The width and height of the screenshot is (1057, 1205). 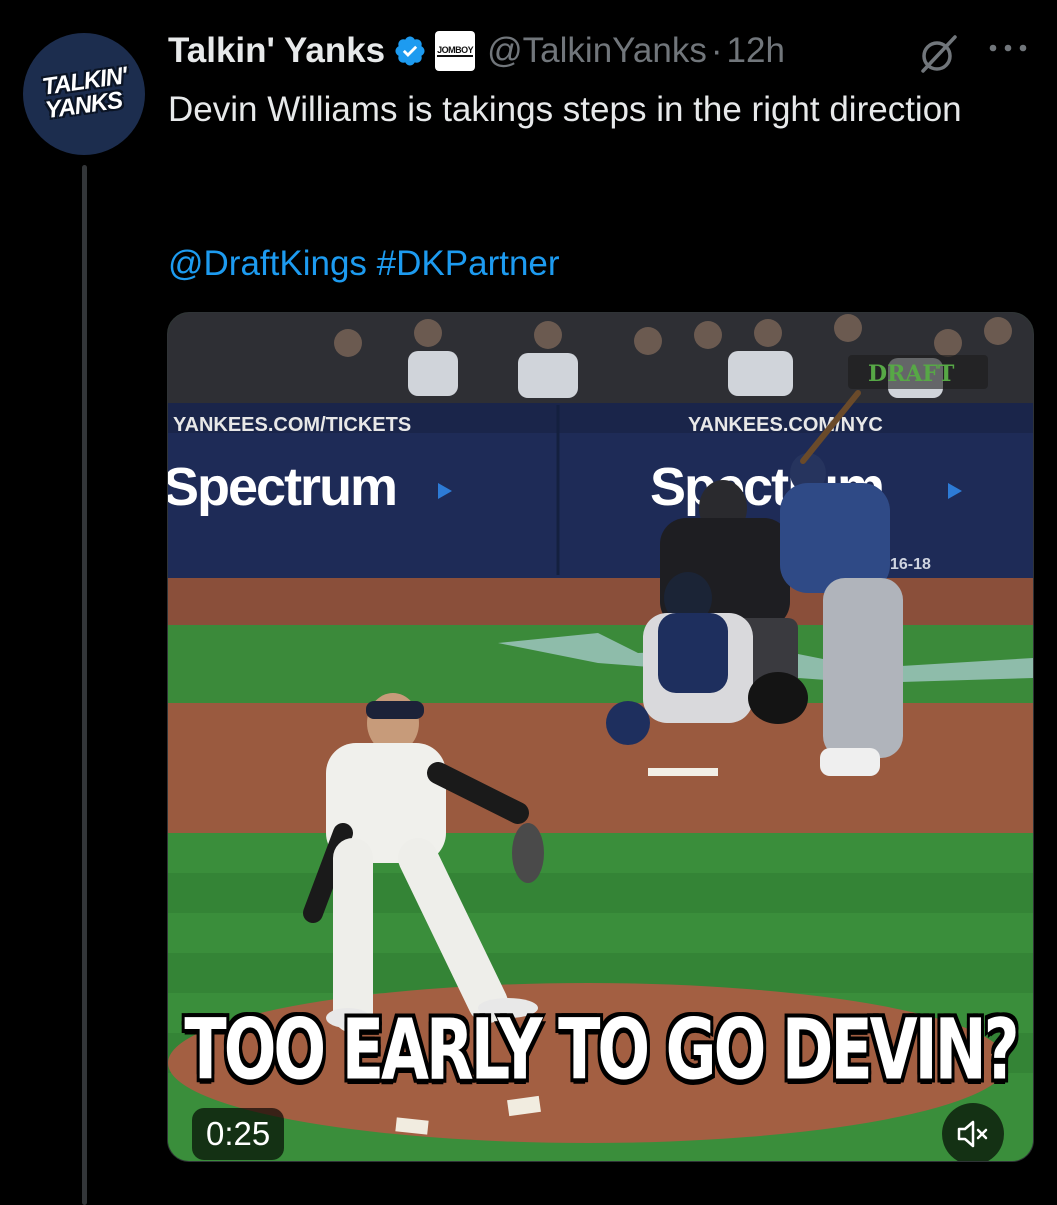 I want to click on mention-link: @DraftKings, so click(x=267, y=263).